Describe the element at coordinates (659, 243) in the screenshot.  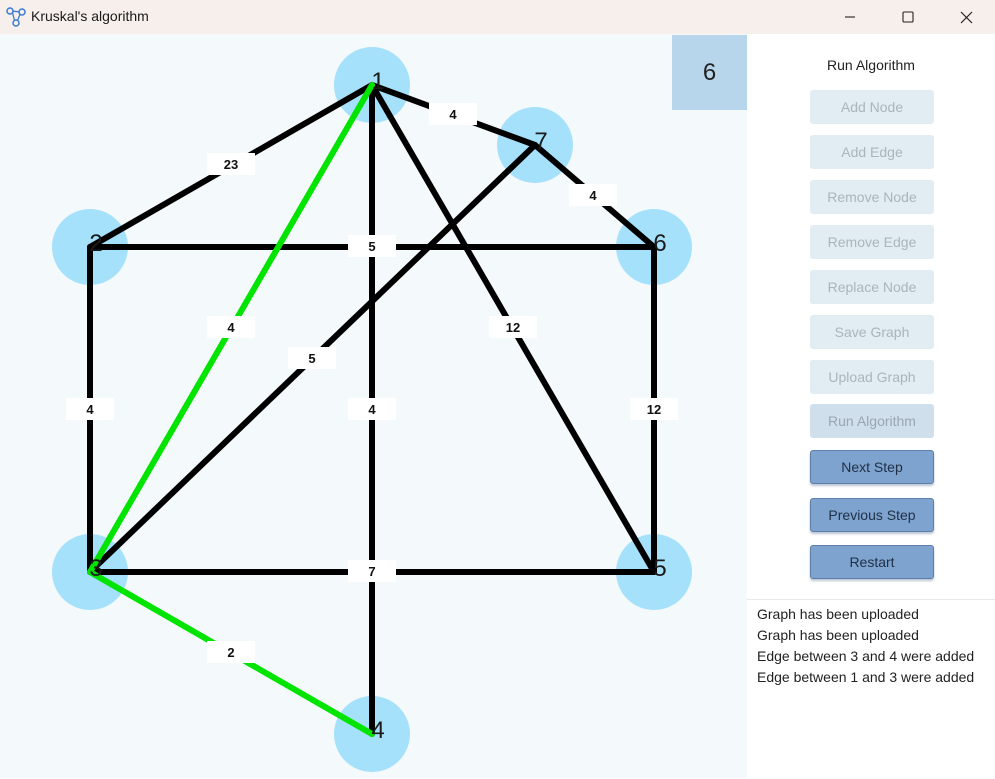
I see `graph-node-label: 6` at that location.